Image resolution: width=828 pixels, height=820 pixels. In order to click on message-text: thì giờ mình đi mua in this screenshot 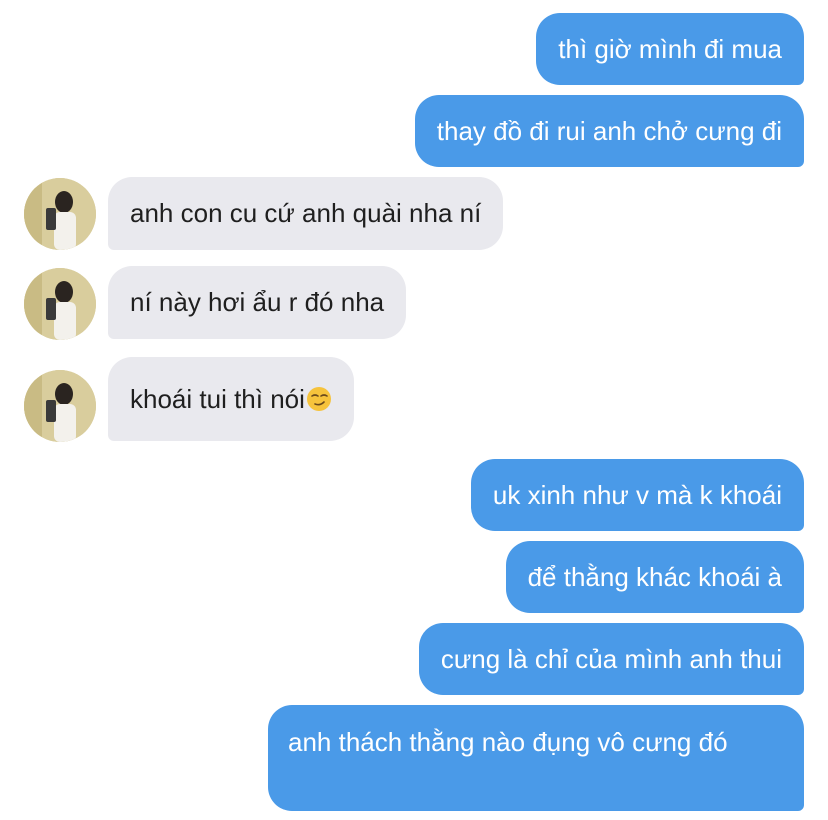, I will do `click(670, 49)`.